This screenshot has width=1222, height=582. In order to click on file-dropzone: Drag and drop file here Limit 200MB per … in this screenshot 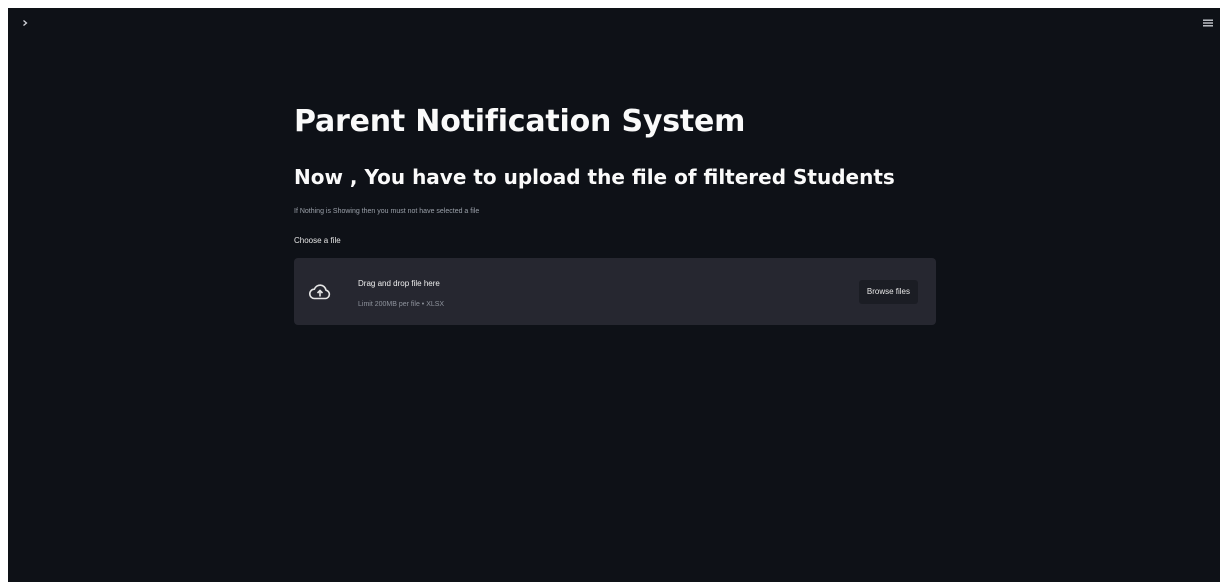, I will do `click(615, 291)`.